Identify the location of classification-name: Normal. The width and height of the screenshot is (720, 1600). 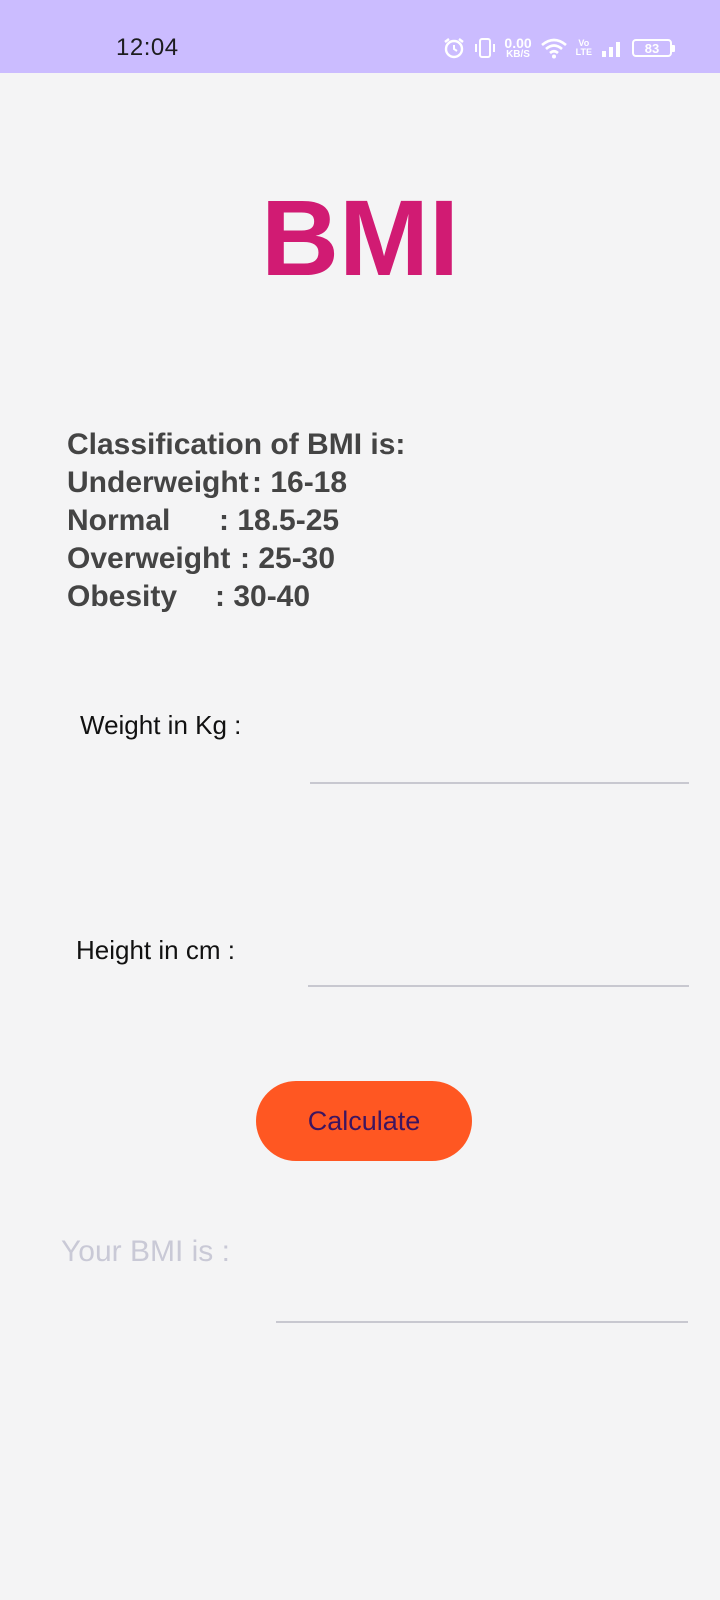
(119, 520).